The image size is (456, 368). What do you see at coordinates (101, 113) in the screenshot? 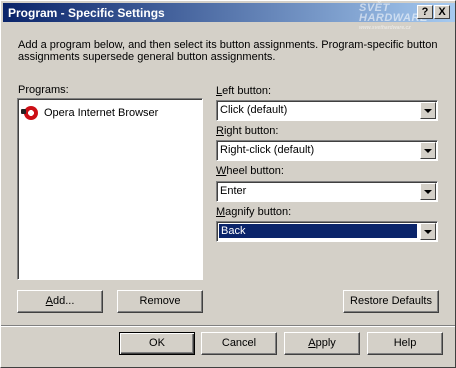
I see `program-name: Opera Internet Browser` at bounding box center [101, 113].